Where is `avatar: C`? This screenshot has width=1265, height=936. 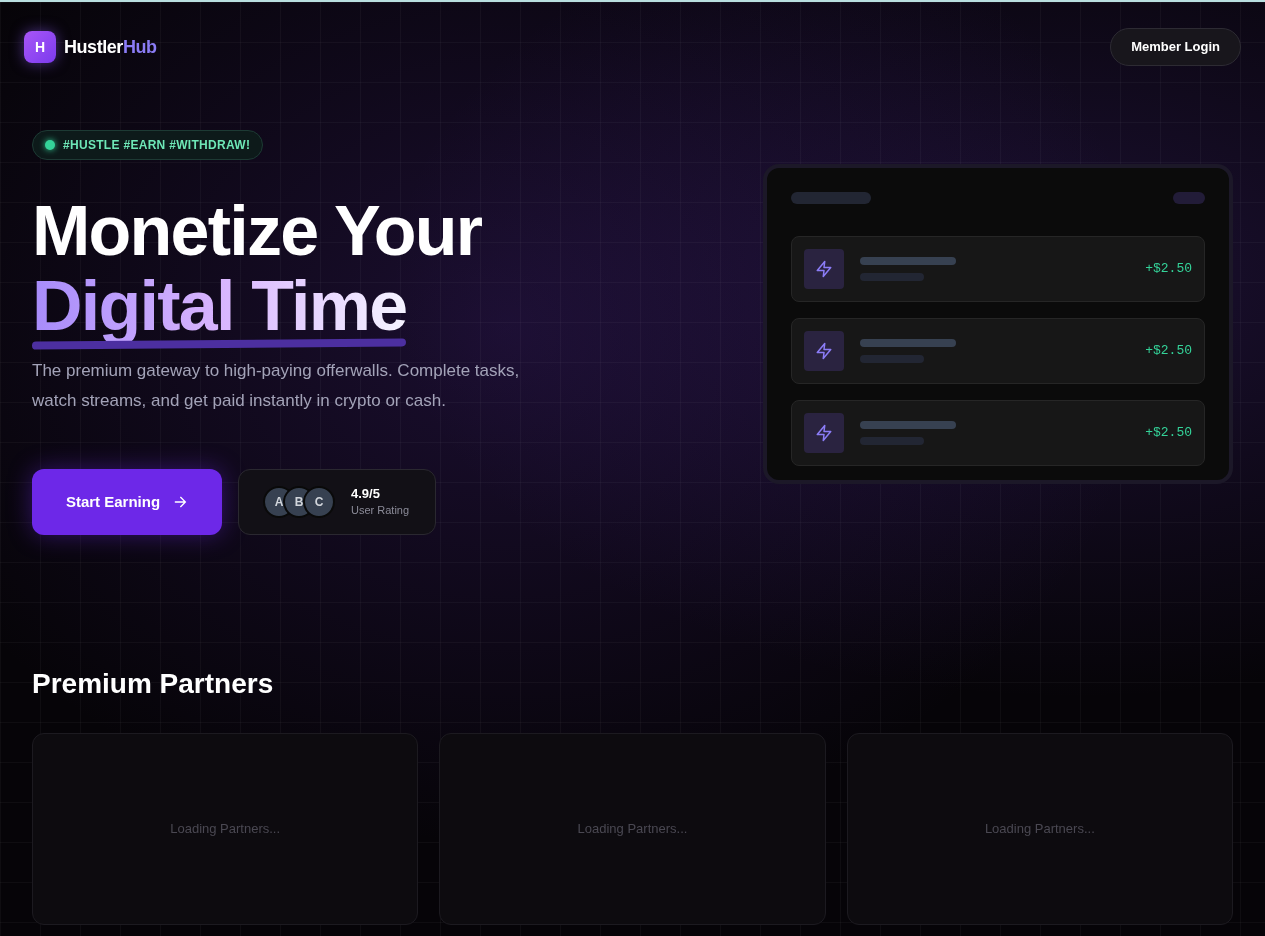
avatar: C is located at coordinates (319, 502).